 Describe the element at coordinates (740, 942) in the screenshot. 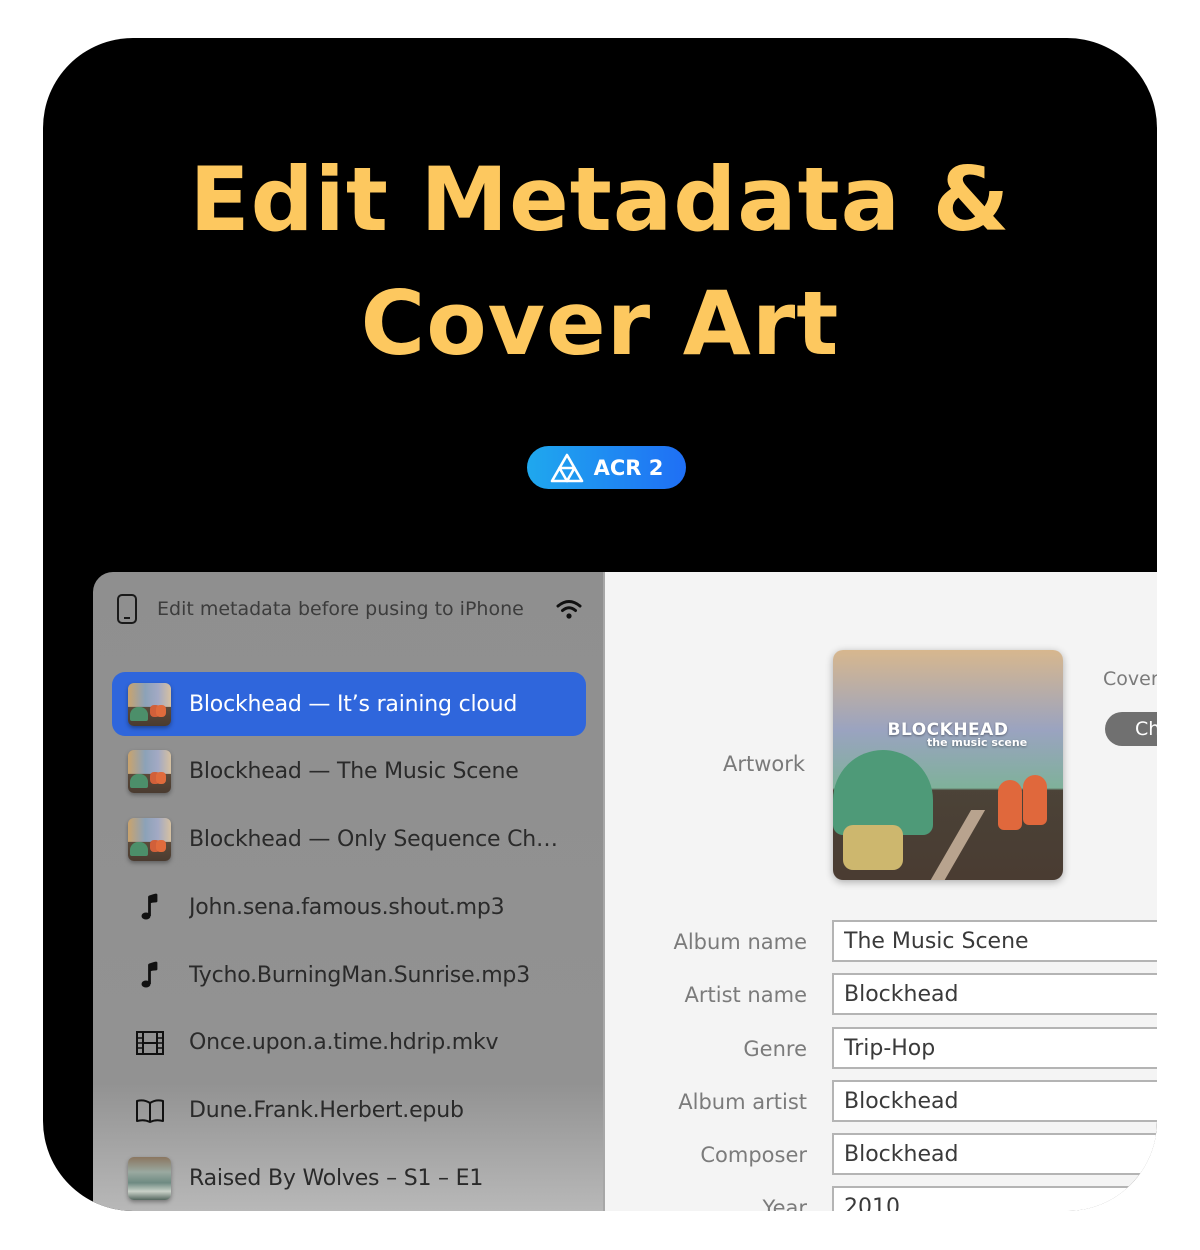

I see `field-label: Album name` at that location.